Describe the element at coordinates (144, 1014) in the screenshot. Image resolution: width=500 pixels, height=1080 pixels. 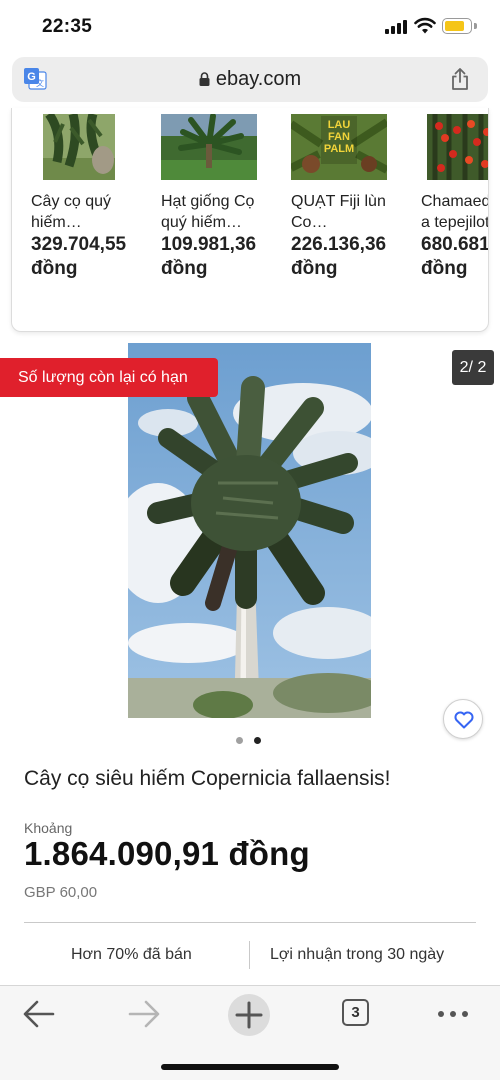
I see `forward-arrow-icon` at that location.